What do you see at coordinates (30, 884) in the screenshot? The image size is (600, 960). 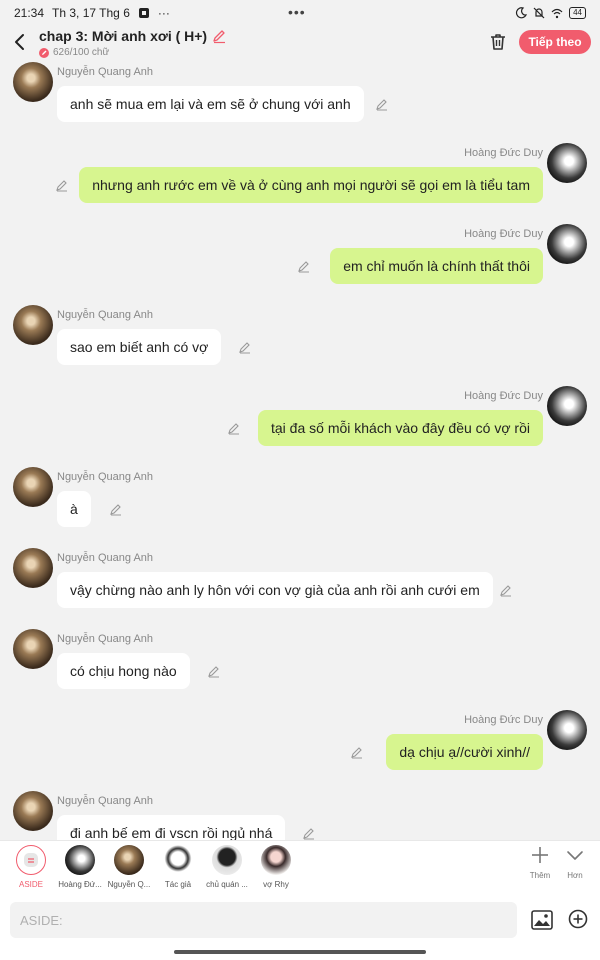 I see `character-name: ASIDE` at bounding box center [30, 884].